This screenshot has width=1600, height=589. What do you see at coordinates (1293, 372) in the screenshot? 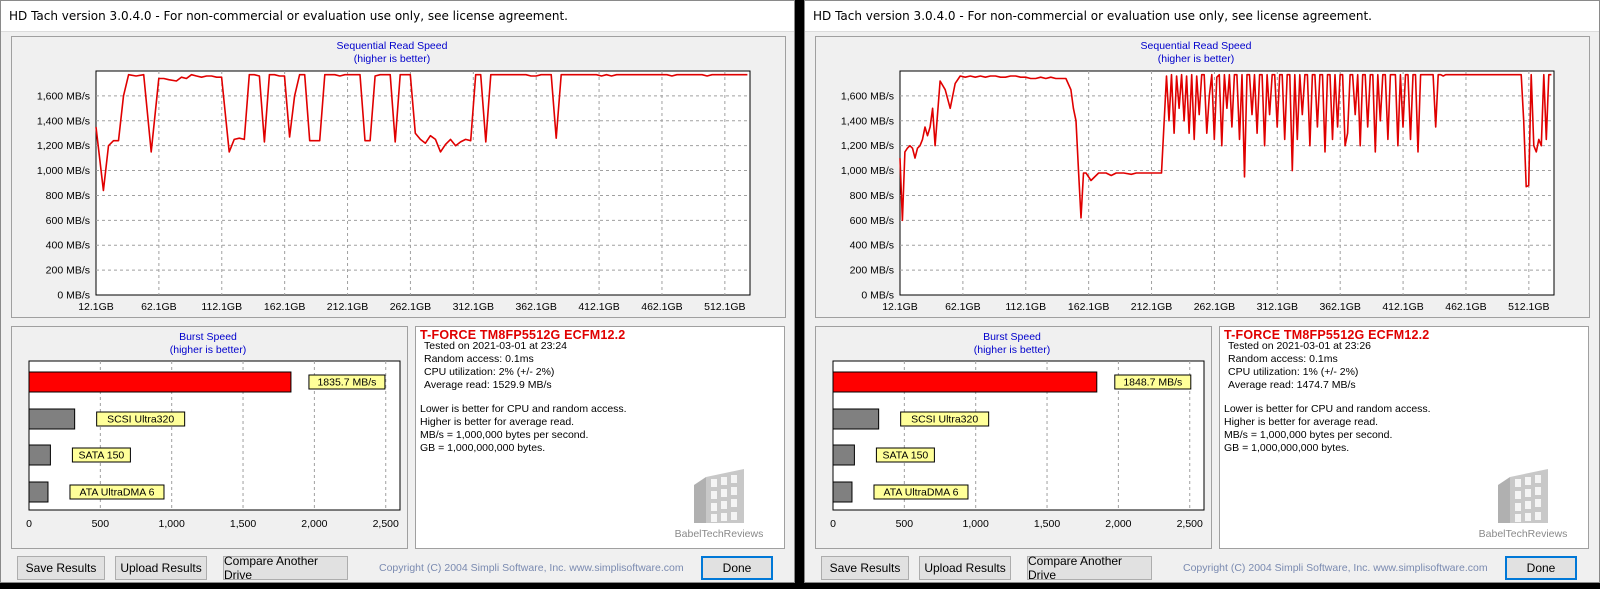
I see `cpu-utilization: CPU utilization: 1% (+/- 2%)` at bounding box center [1293, 372].